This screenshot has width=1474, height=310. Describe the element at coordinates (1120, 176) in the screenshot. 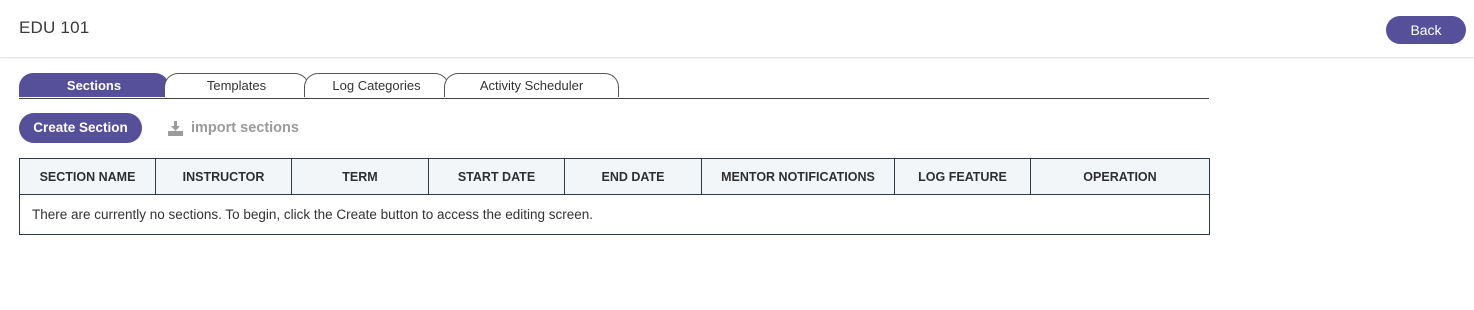

I see `column-header-operation: OPERATION` at that location.